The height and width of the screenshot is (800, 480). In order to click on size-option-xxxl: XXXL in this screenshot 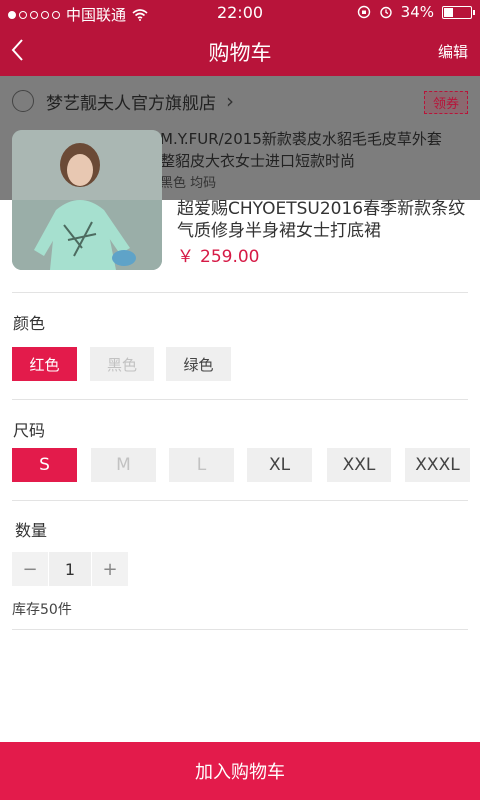, I will do `click(437, 465)`.